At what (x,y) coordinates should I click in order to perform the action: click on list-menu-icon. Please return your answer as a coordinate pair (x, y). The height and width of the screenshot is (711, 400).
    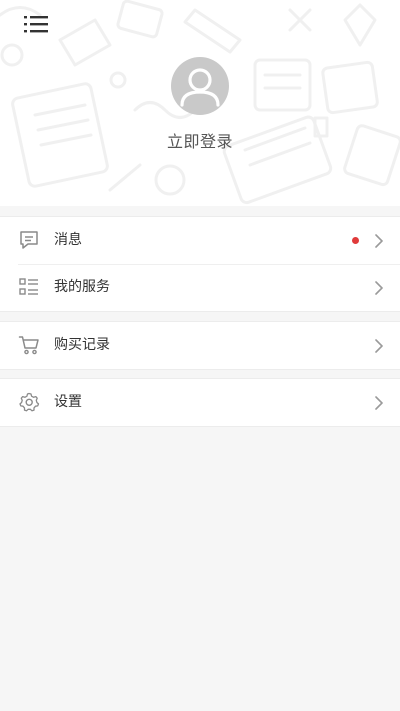
    Looking at the image, I should click on (36, 24).